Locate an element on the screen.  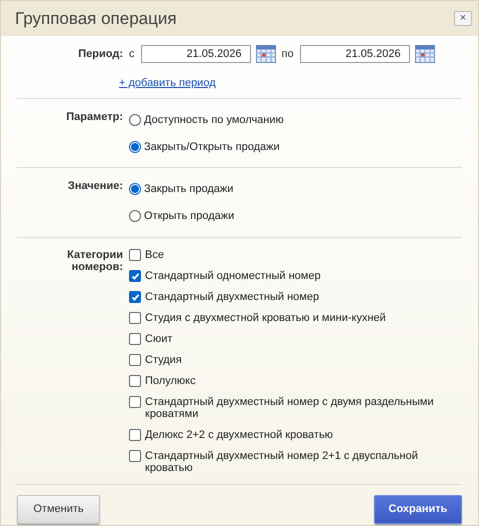
close-button: × is located at coordinates (463, 18).